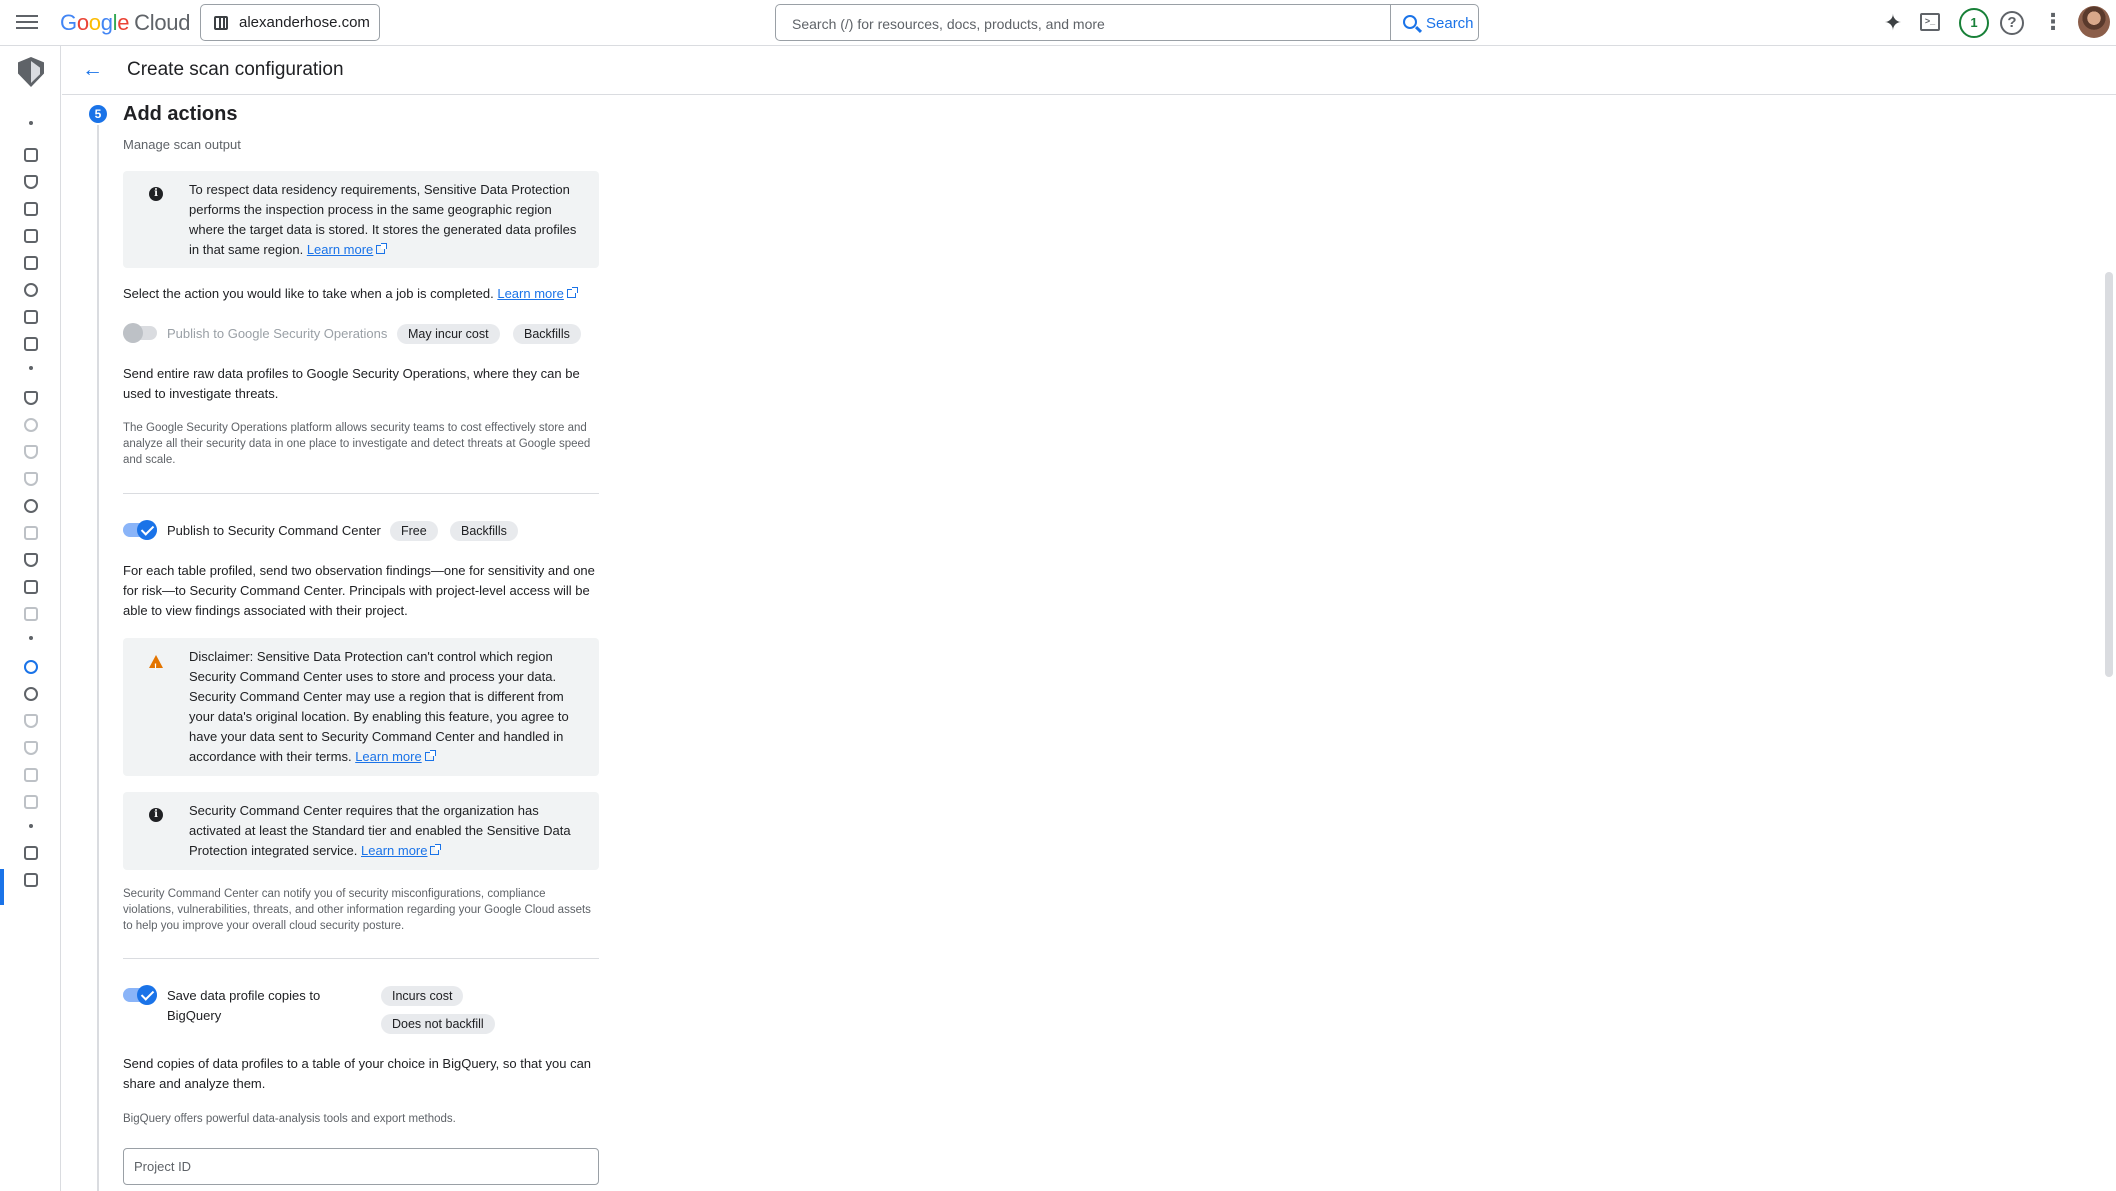 The width and height of the screenshot is (2116, 1191). Describe the element at coordinates (163, 1166) in the screenshot. I see `project-id-placeholder: Project ID` at that location.